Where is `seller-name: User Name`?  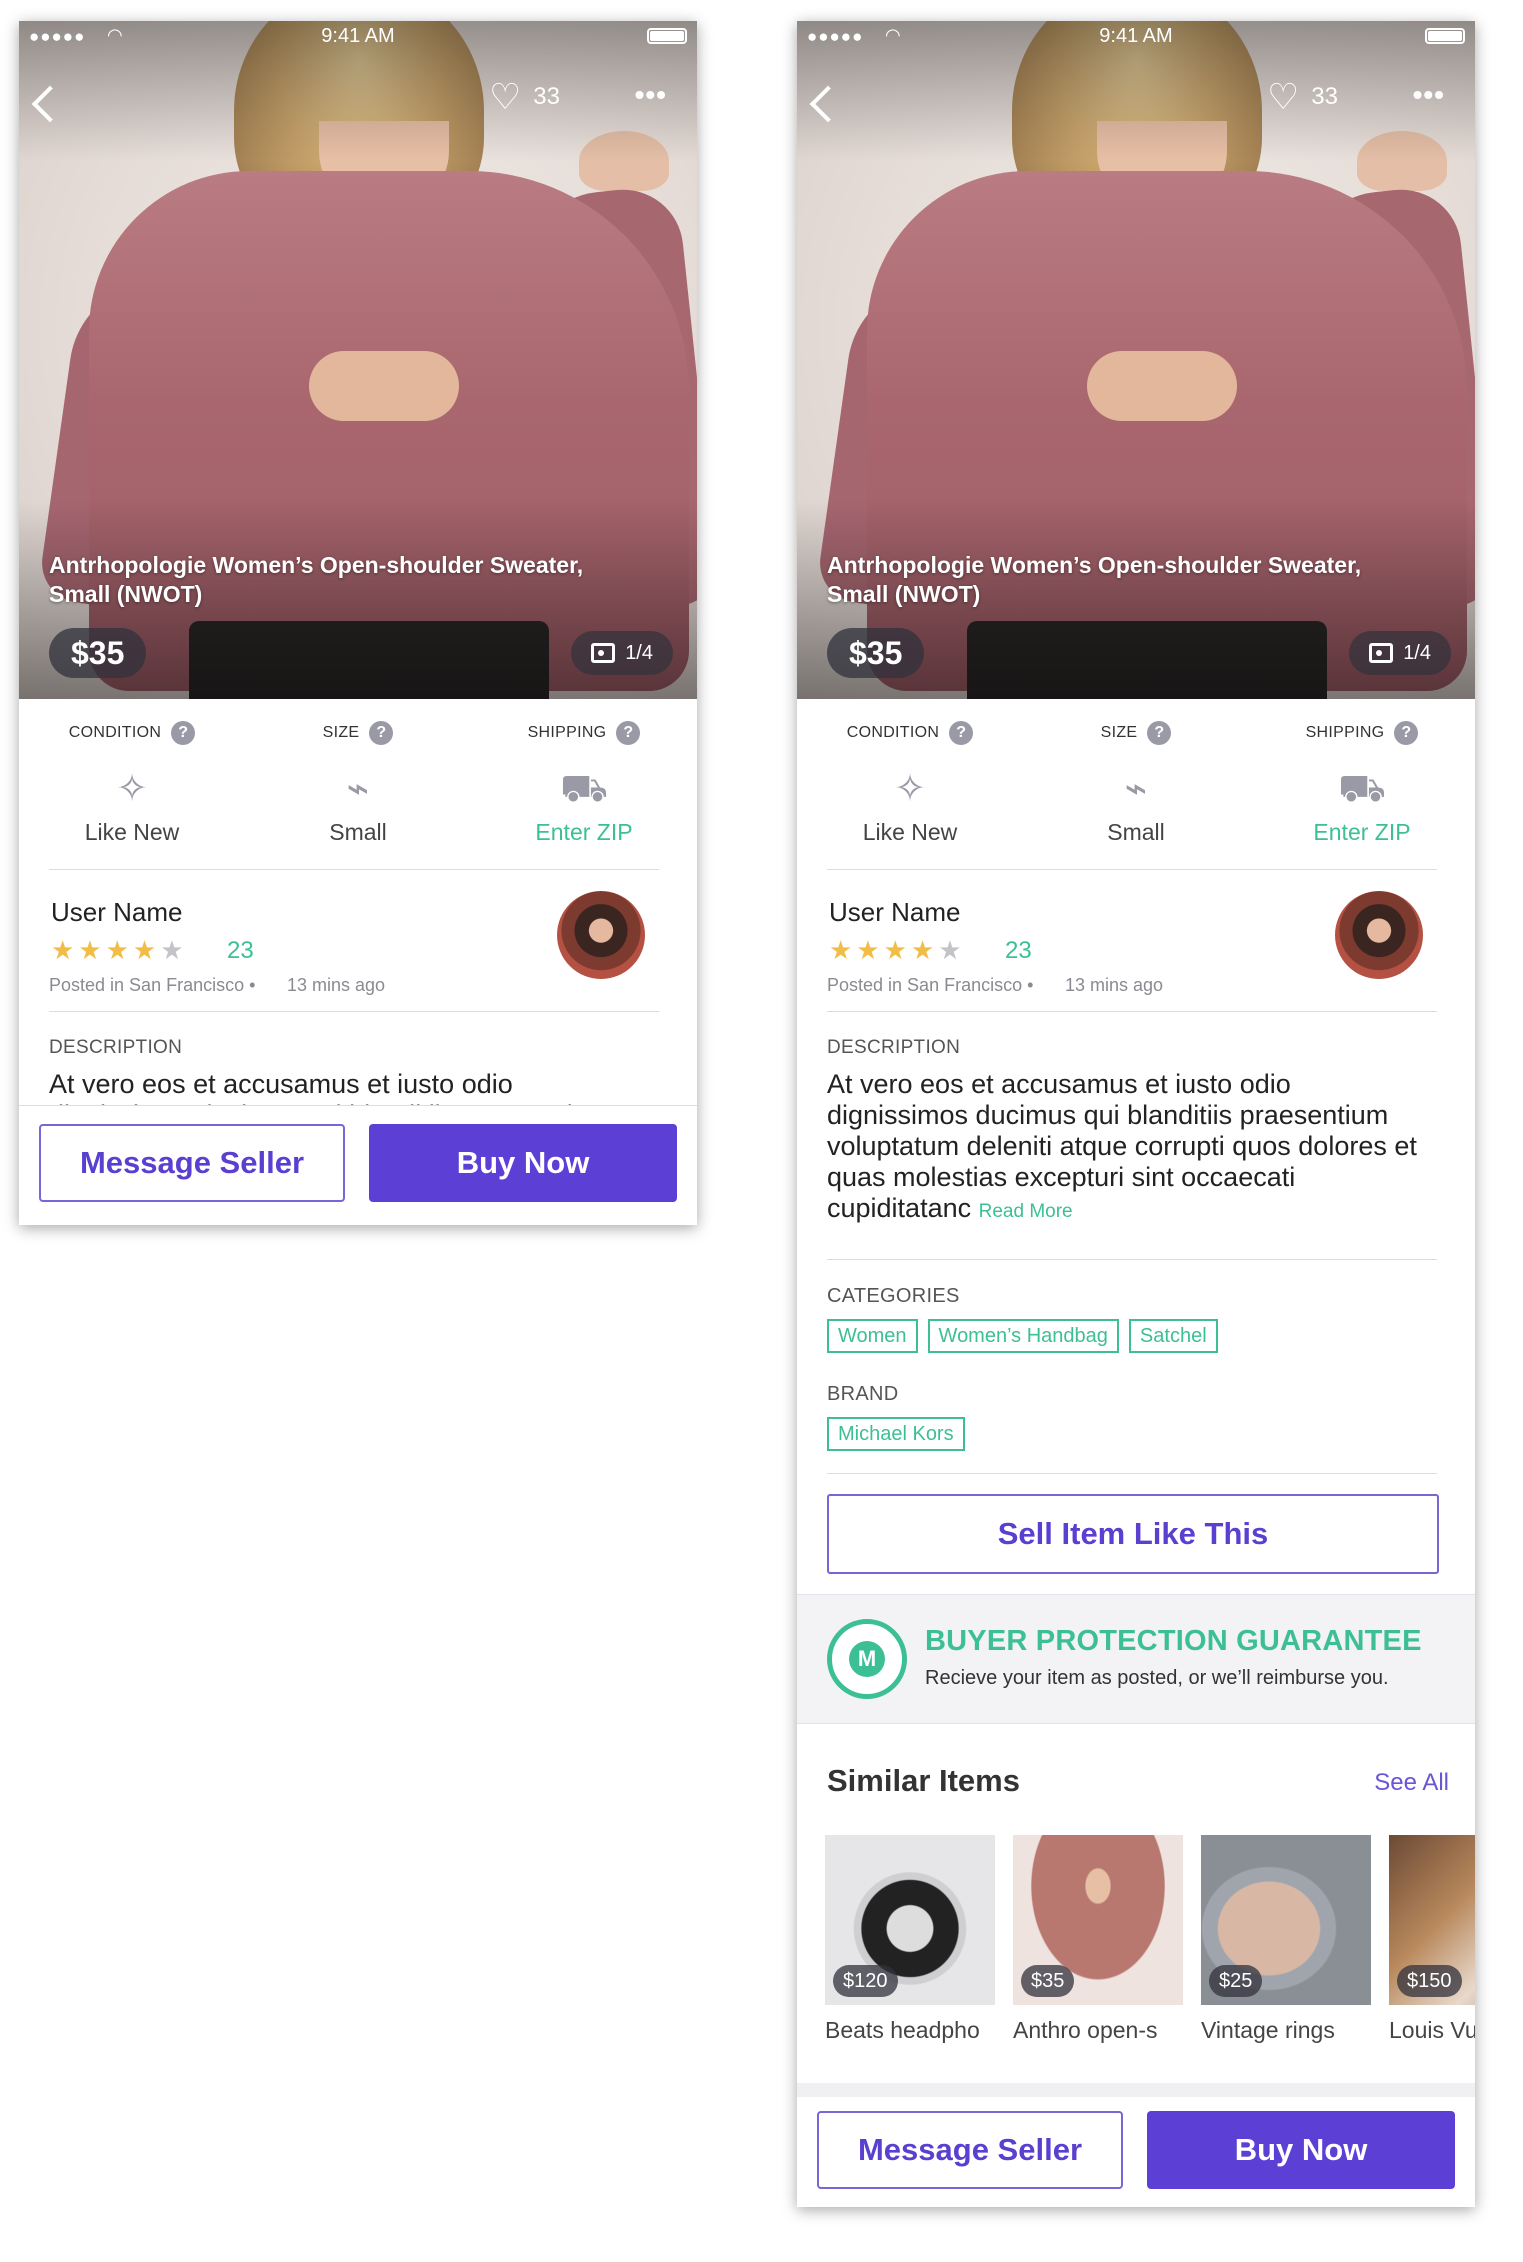 seller-name: User Name is located at coordinates (117, 912).